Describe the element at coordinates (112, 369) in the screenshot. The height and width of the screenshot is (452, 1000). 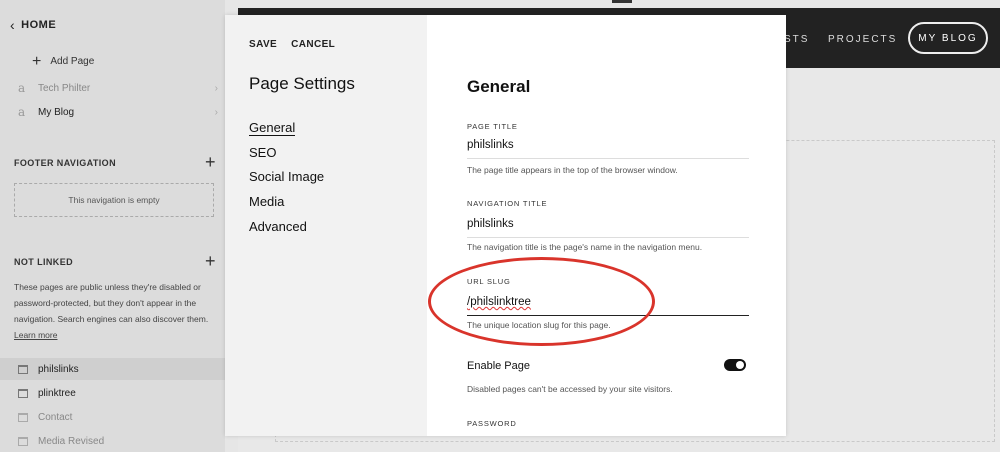
I see `page-item-philslinks: philslinks` at that location.